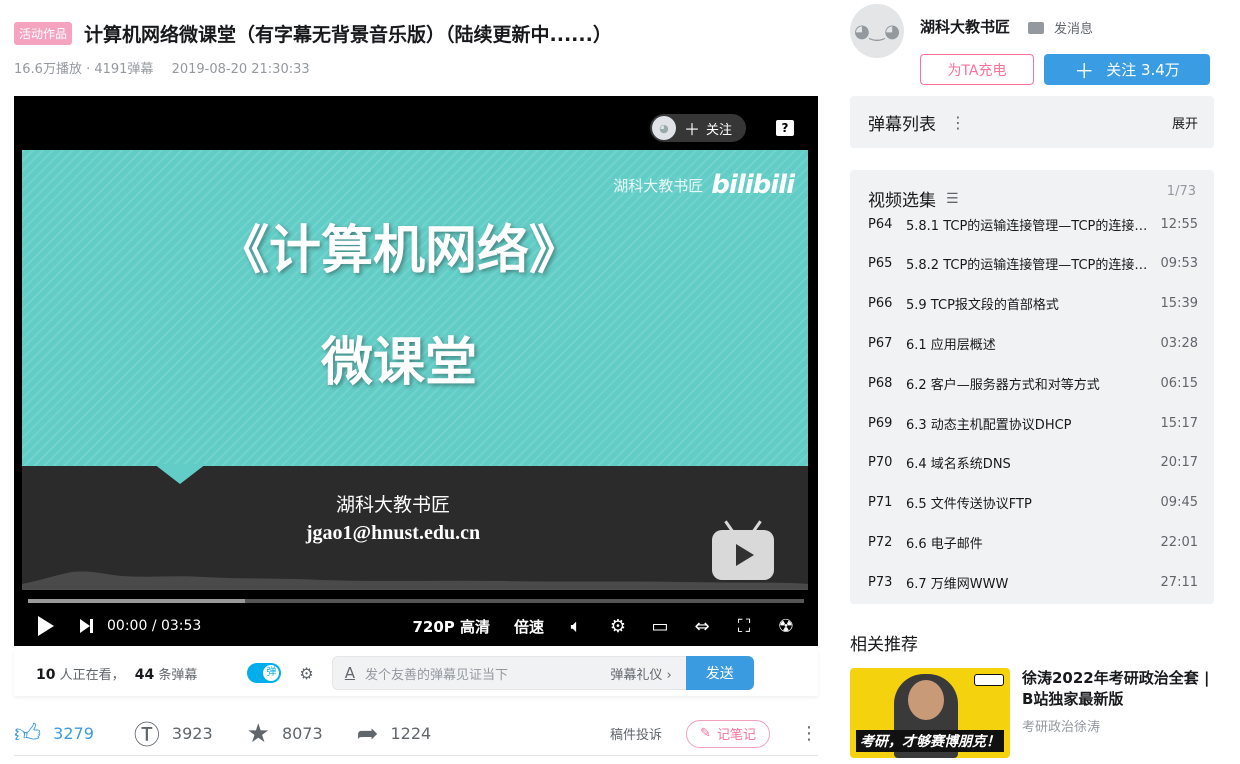 Image resolution: width=1240 pixels, height=764 pixels. Describe the element at coordinates (880, 264) in the screenshot. I see `episode-number: P65` at that location.